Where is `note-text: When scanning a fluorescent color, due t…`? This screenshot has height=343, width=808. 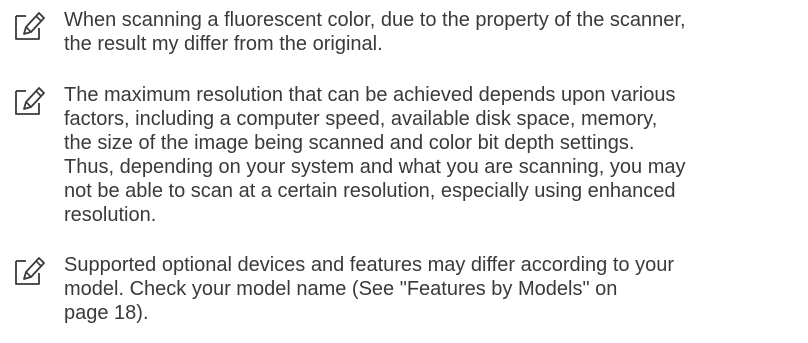
note-text: When scanning a fluorescent color, due t… is located at coordinates (375, 32).